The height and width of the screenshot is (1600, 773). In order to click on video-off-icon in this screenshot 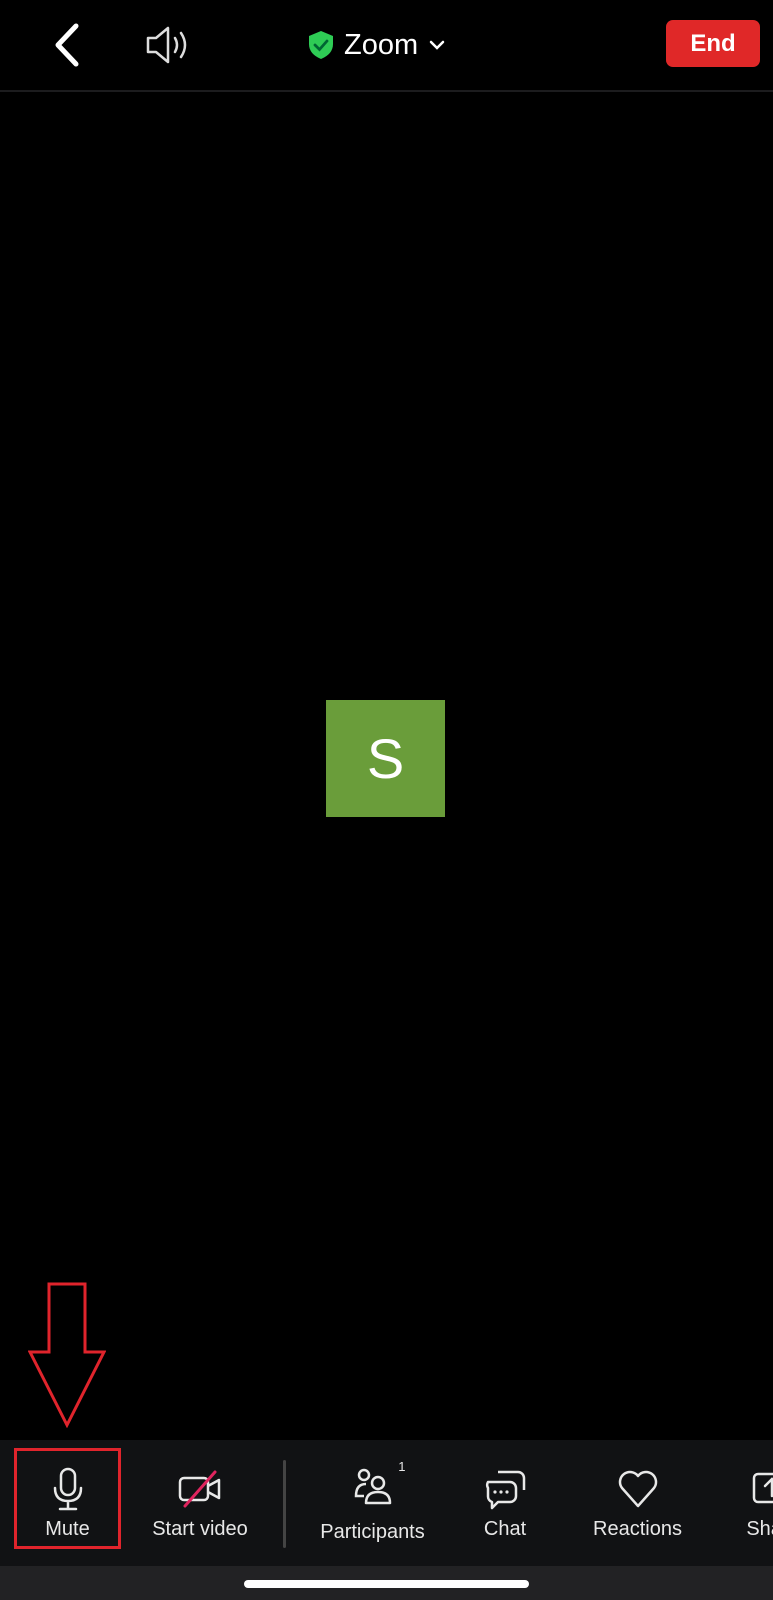, I will do `click(199, 1488)`.